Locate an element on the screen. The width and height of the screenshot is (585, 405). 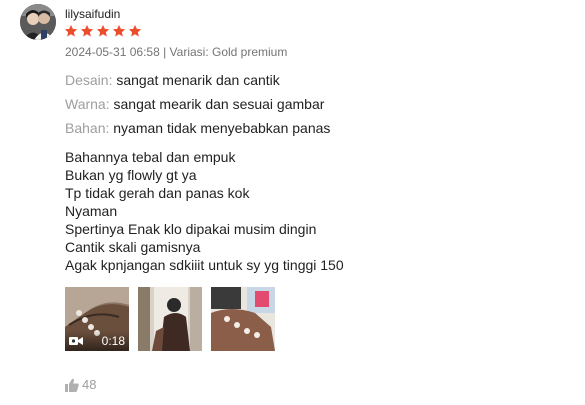
video-thumbnail: 0:18 is located at coordinates (97, 319).